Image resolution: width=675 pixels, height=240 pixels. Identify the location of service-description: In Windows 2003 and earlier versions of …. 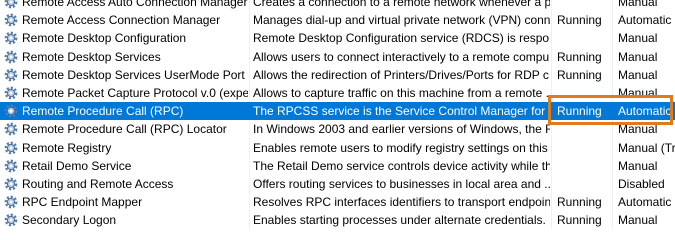
(401, 129).